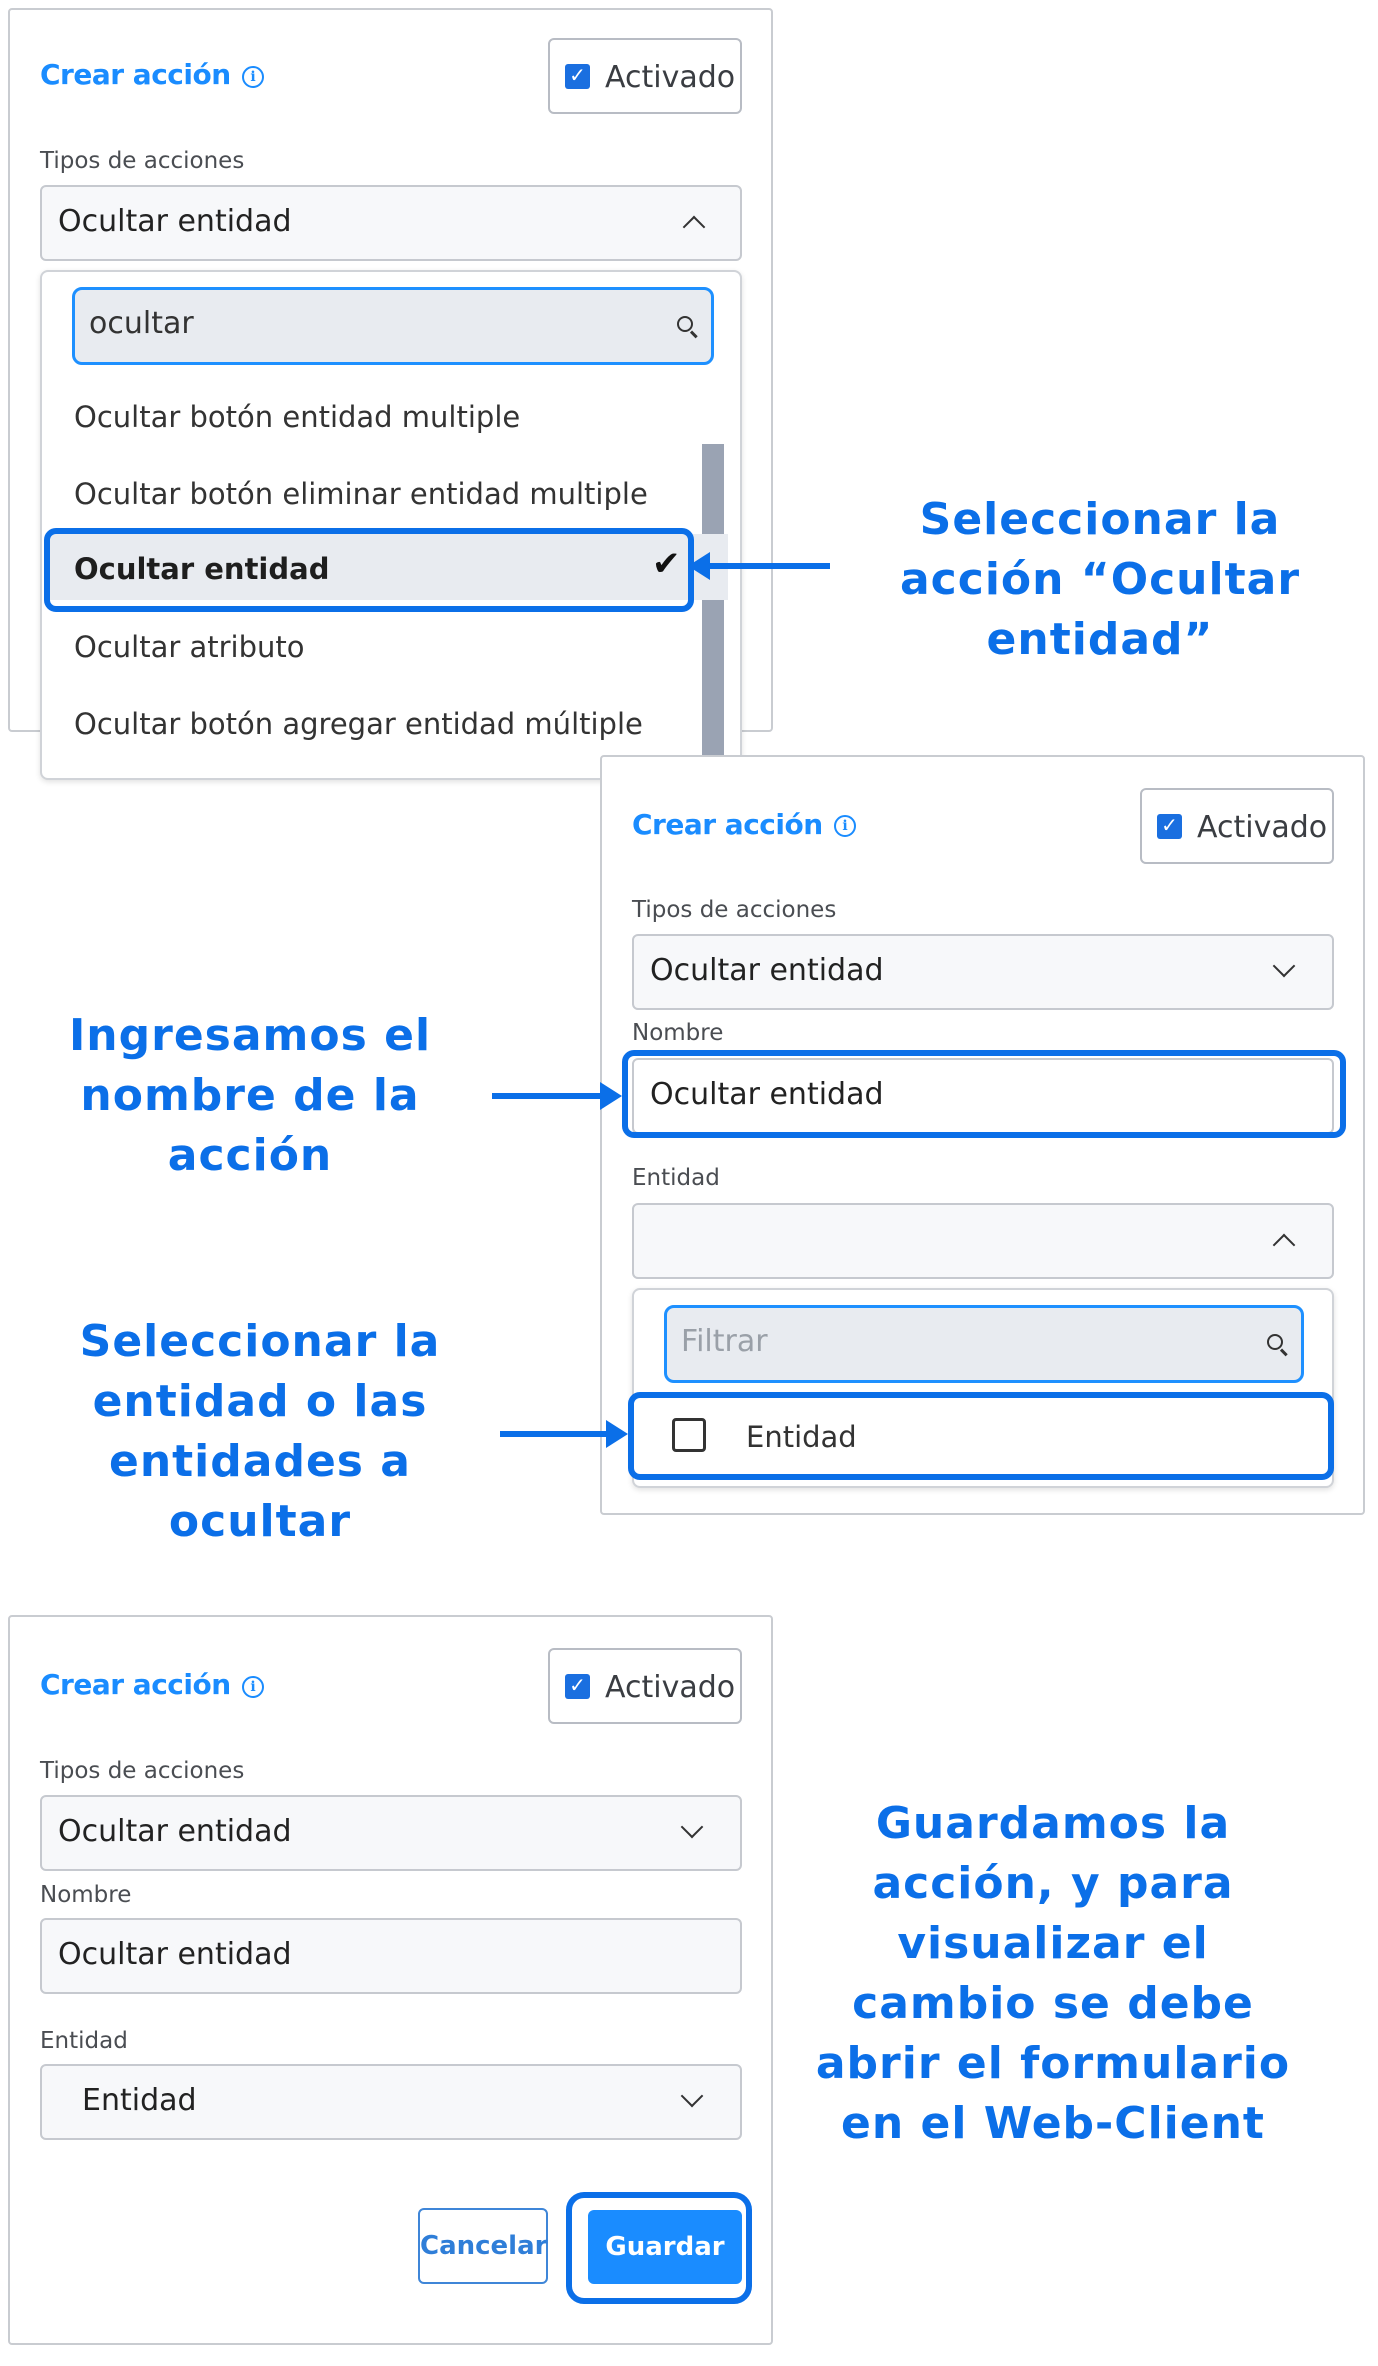 Image resolution: width=1378 pixels, height=2366 pixels. I want to click on nombre-input: Ocultar entidad, so click(391, 1956).